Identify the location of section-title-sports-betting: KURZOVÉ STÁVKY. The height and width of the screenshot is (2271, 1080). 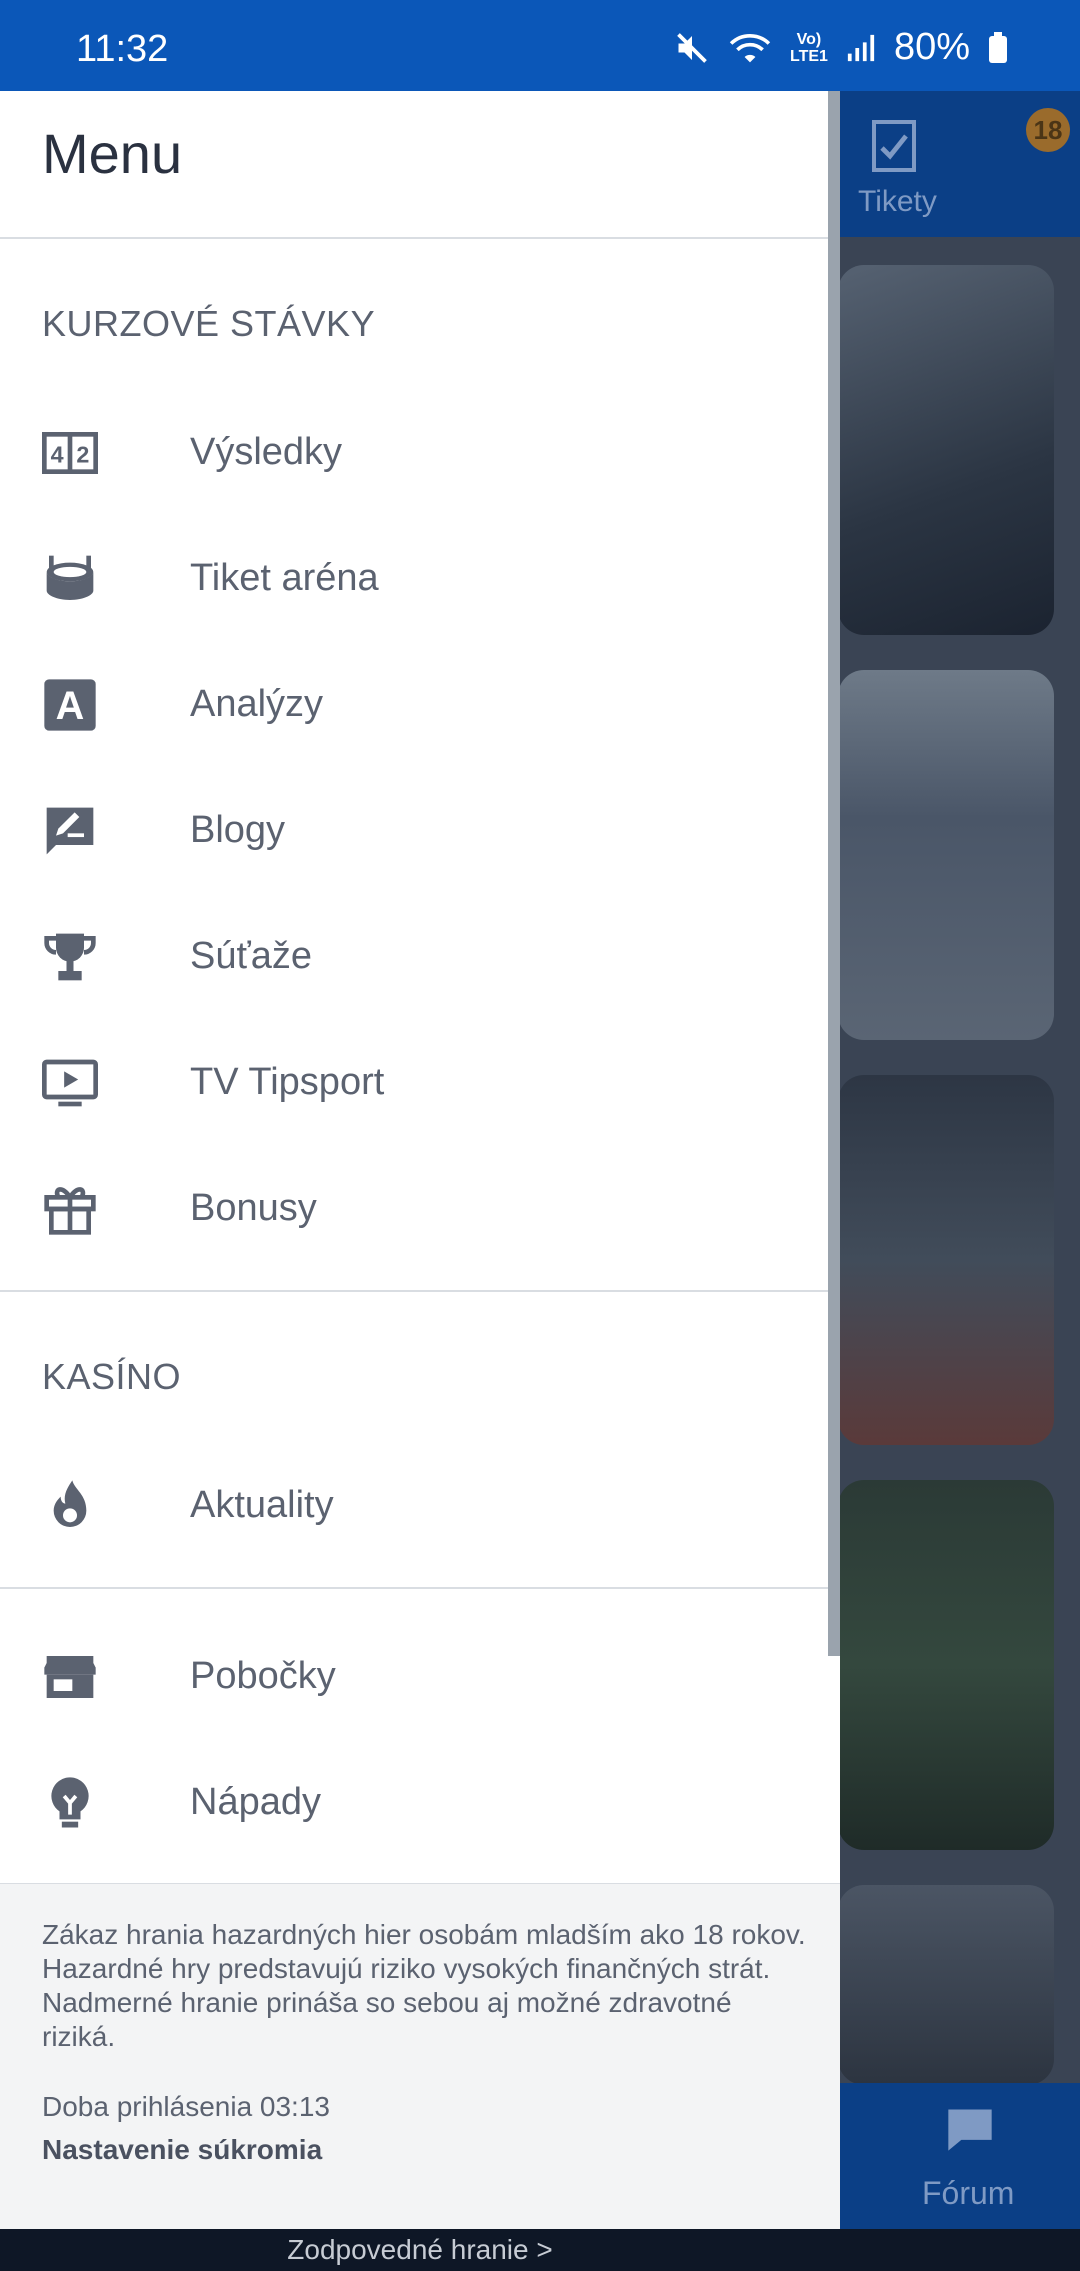
(209, 323).